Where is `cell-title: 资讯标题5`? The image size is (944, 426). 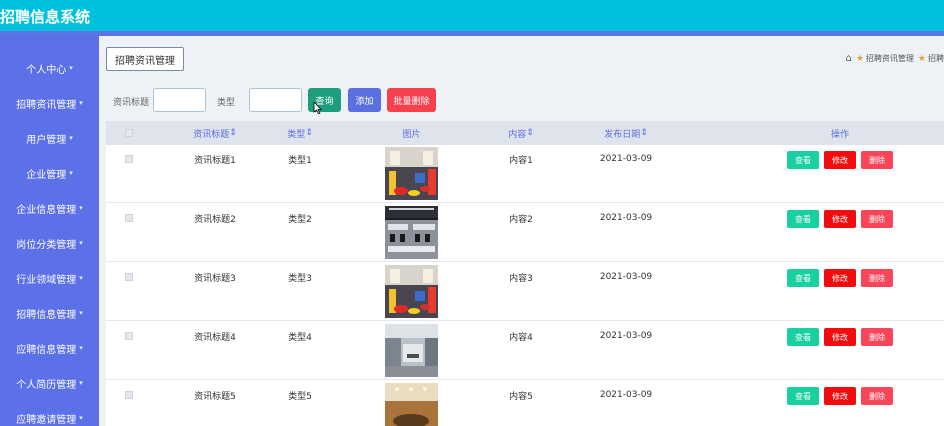 cell-title: 资讯标题5 is located at coordinates (215, 396).